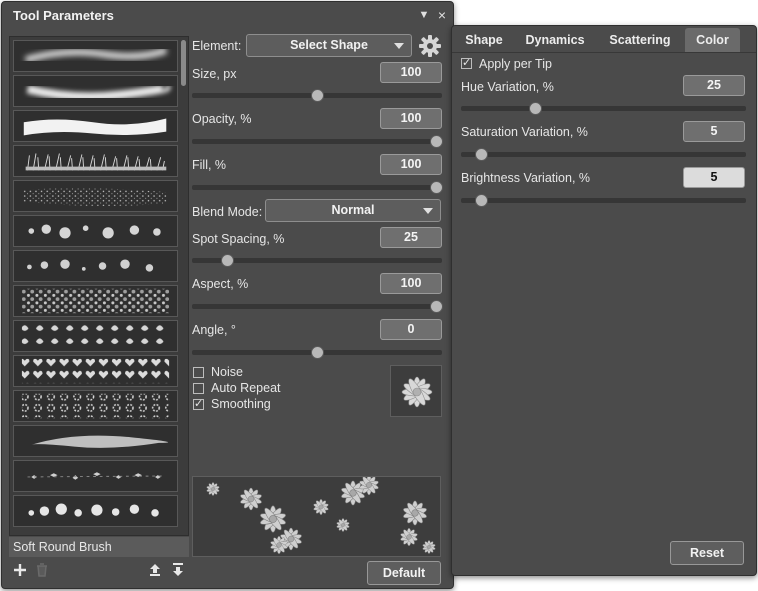 The image size is (758, 591). What do you see at coordinates (95, 196) in the screenshot?
I see `brush-item-speckle` at bounding box center [95, 196].